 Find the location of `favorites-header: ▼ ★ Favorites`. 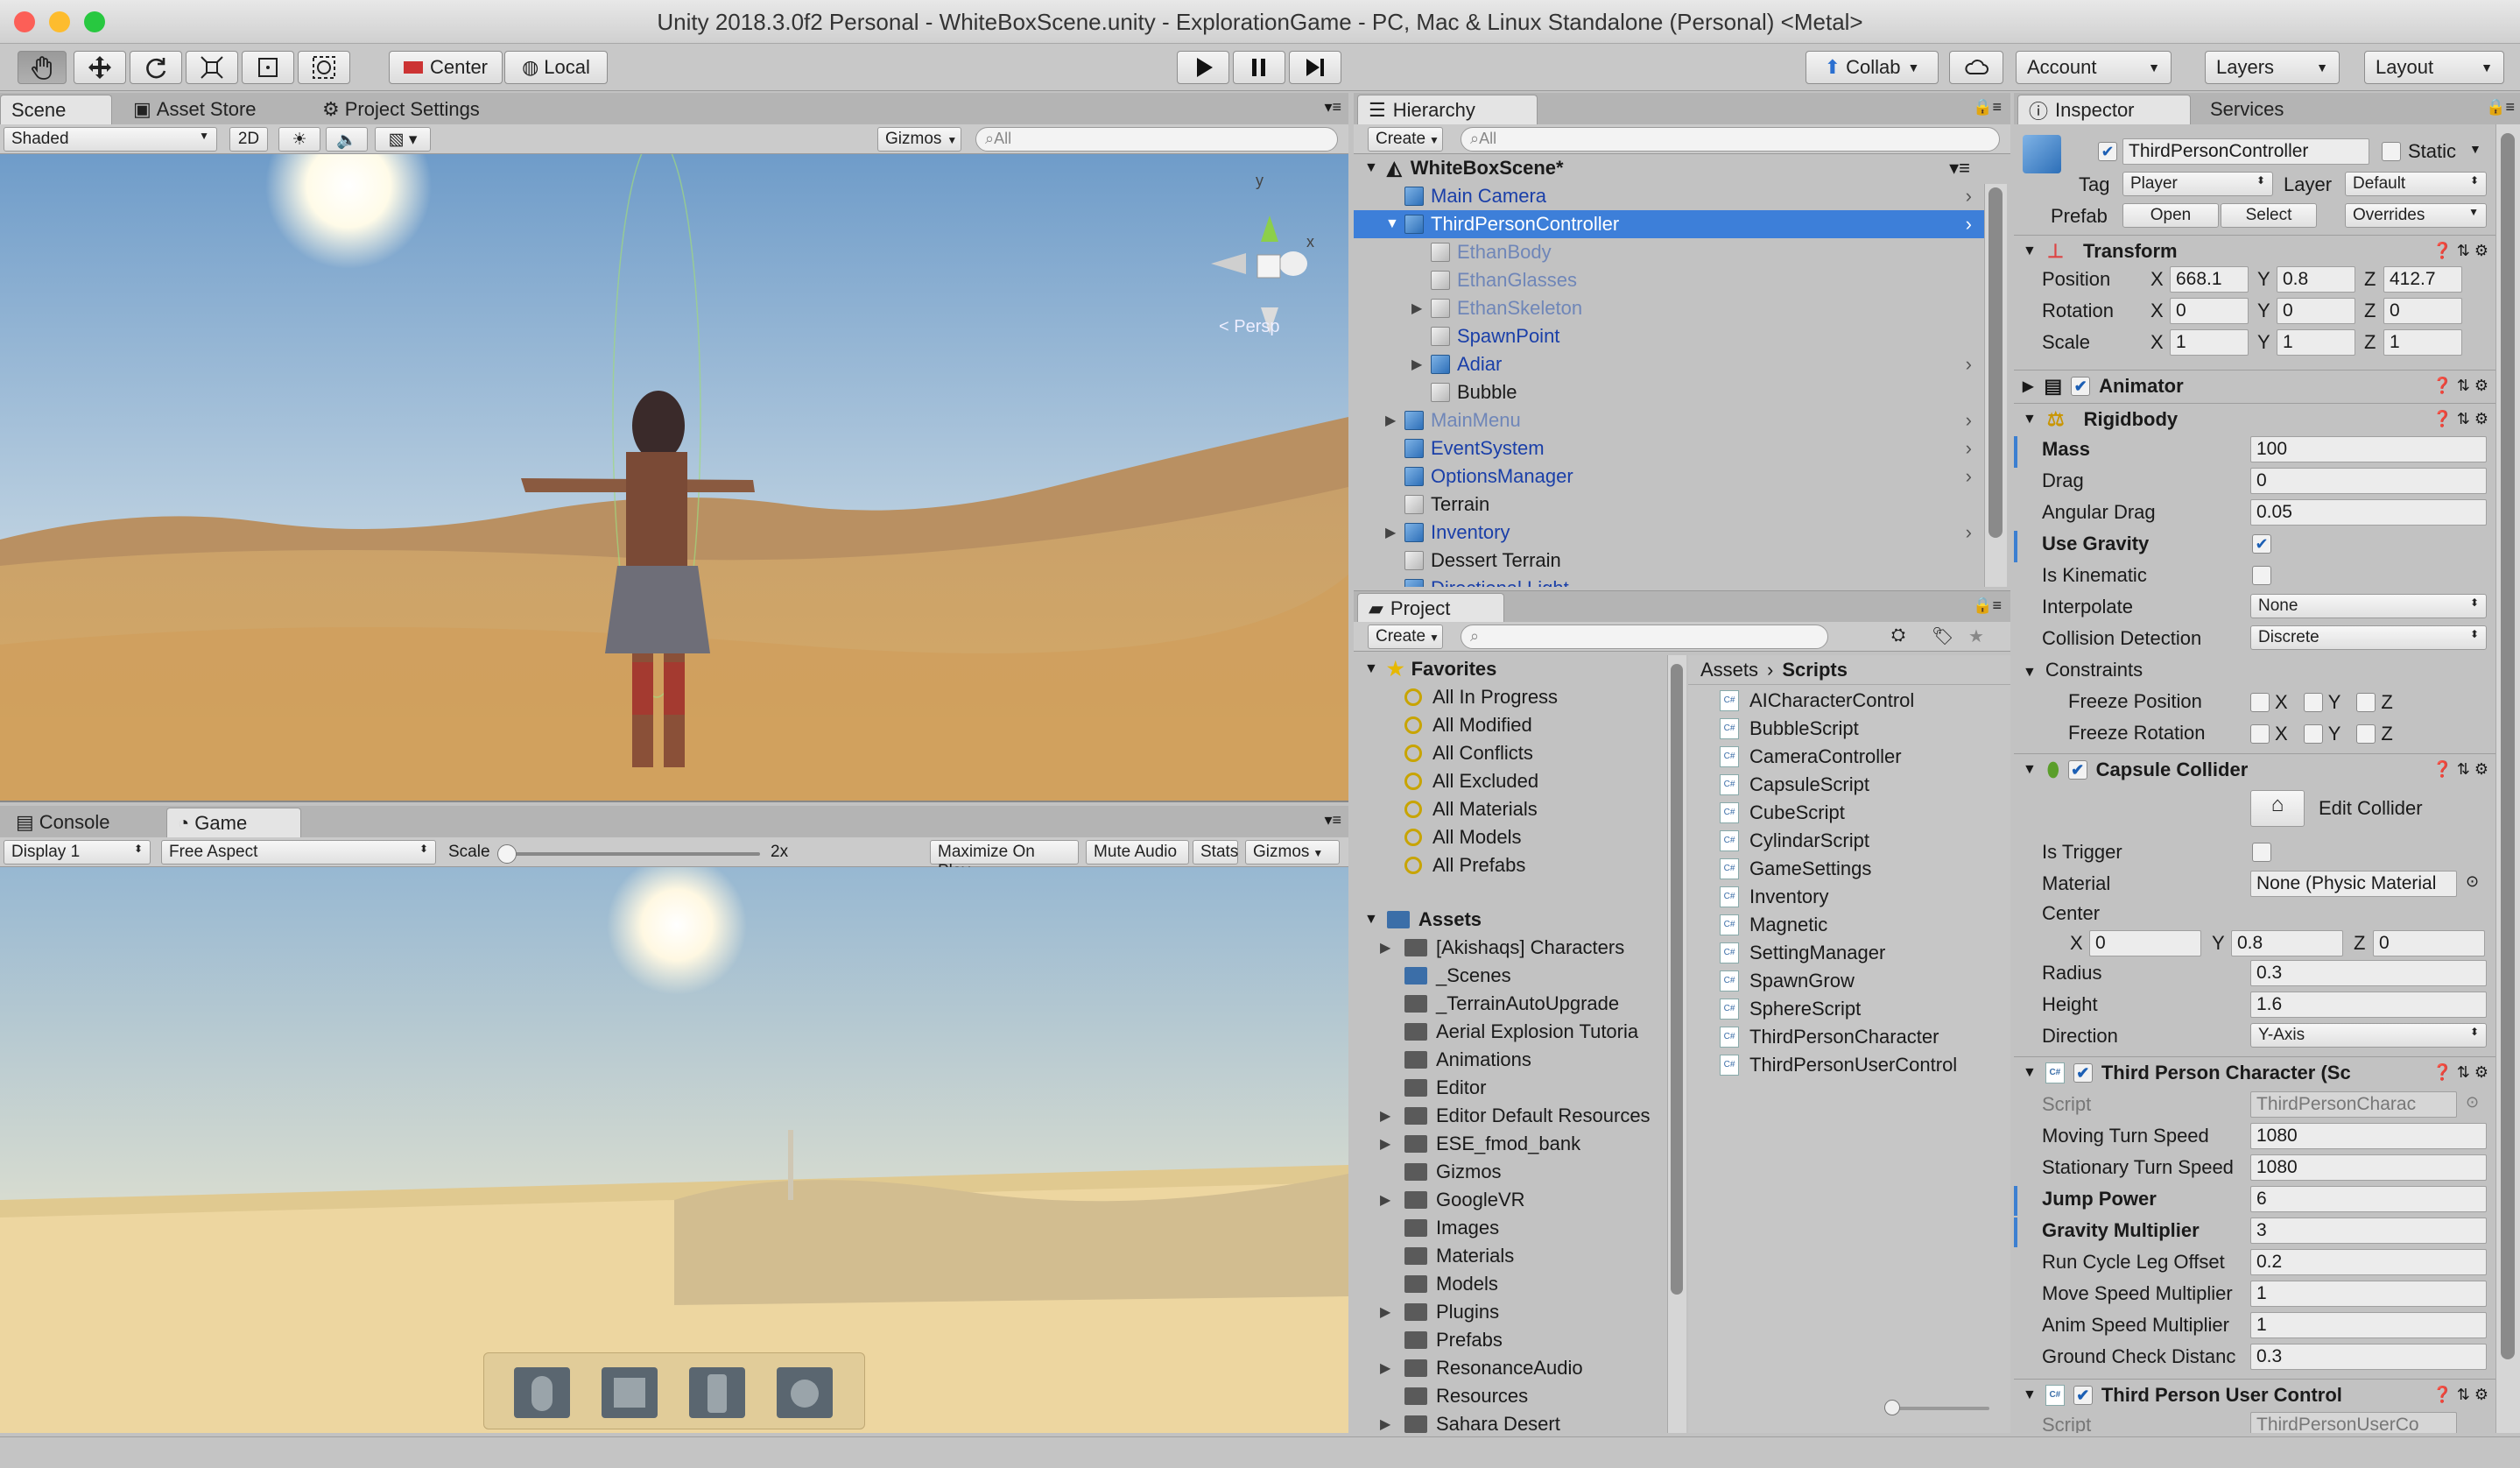

favorites-header: ▼ ★ Favorites is located at coordinates (1510, 669).